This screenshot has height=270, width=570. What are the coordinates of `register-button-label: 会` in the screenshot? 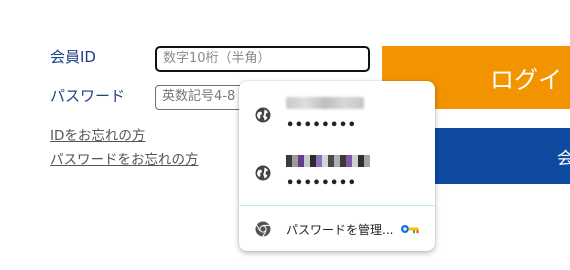 It's located at (563, 158).